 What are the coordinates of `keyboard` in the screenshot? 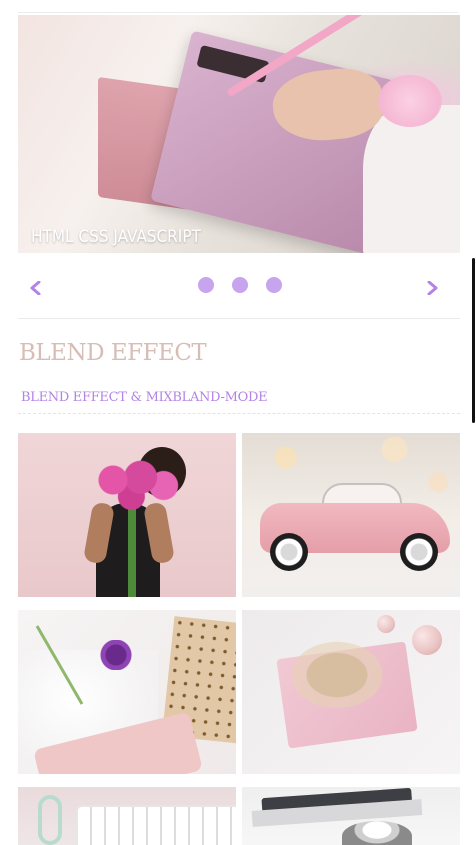 It's located at (157, 826).